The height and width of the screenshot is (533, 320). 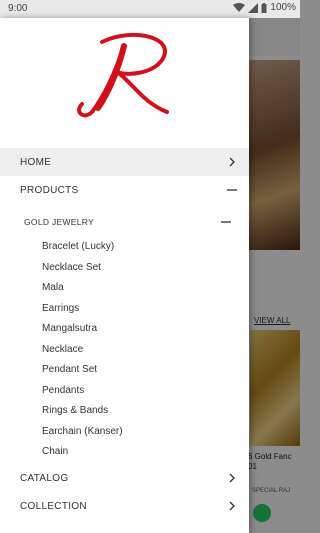 I want to click on submenu-item-mangalsutra: Mangalsutra, so click(x=69, y=329).